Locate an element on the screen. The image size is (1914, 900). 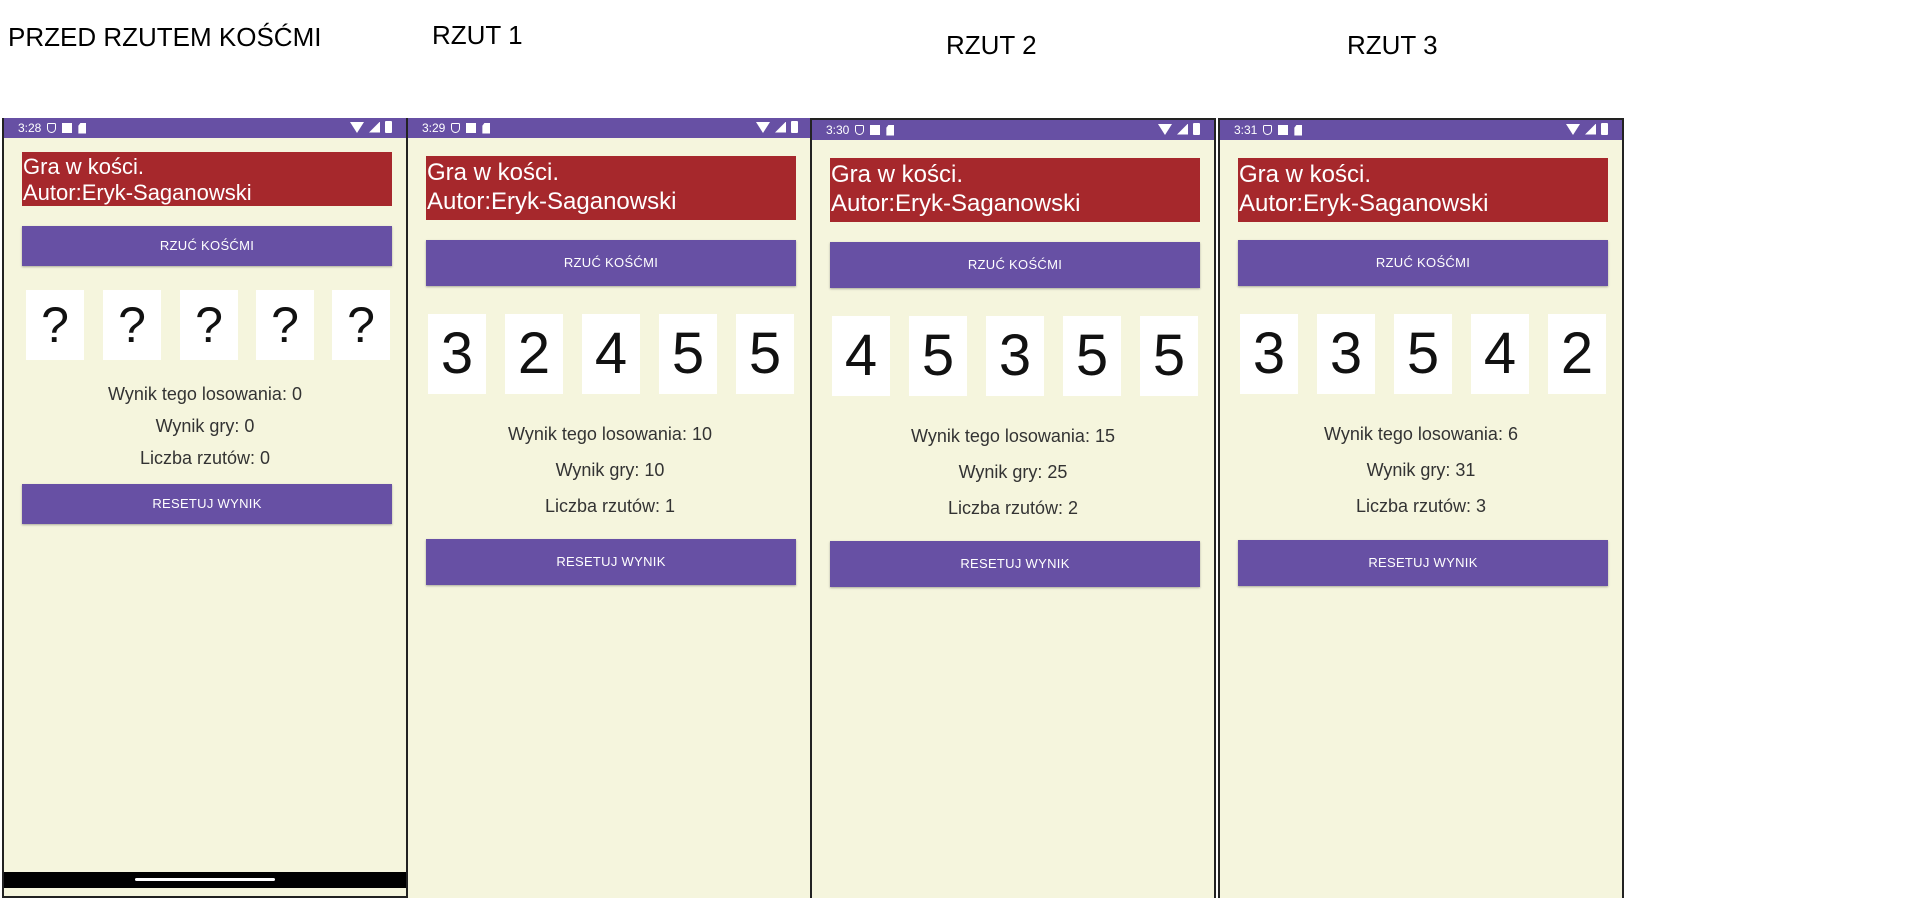
die-3: 5 is located at coordinates (1423, 354).